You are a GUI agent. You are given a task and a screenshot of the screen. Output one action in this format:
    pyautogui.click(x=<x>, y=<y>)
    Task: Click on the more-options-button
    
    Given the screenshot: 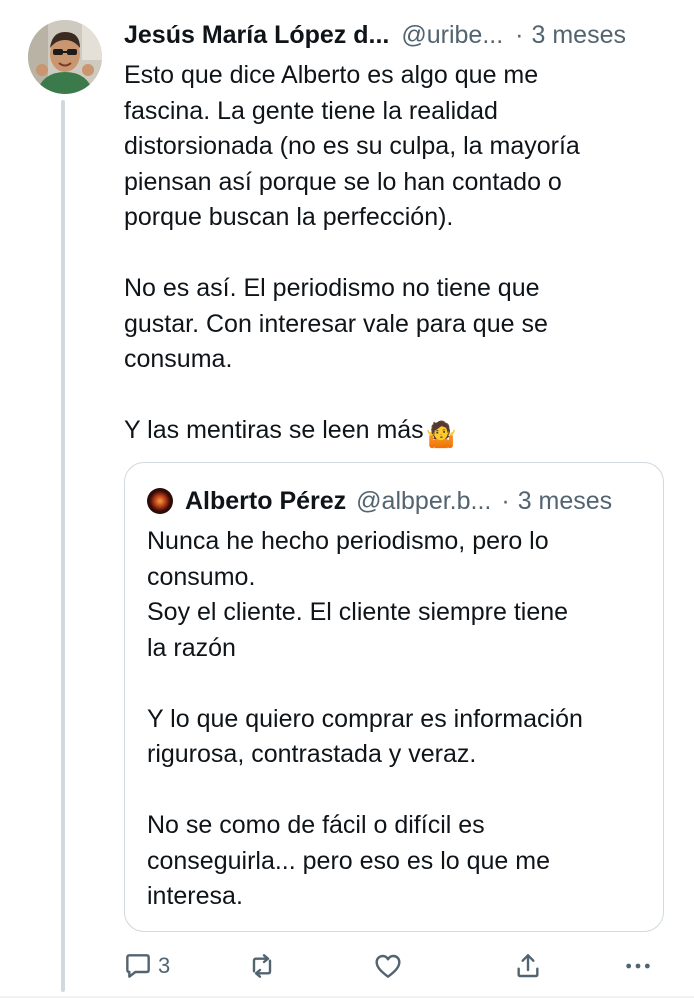 What is the action you would take?
    pyautogui.click(x=638, y=966)
    